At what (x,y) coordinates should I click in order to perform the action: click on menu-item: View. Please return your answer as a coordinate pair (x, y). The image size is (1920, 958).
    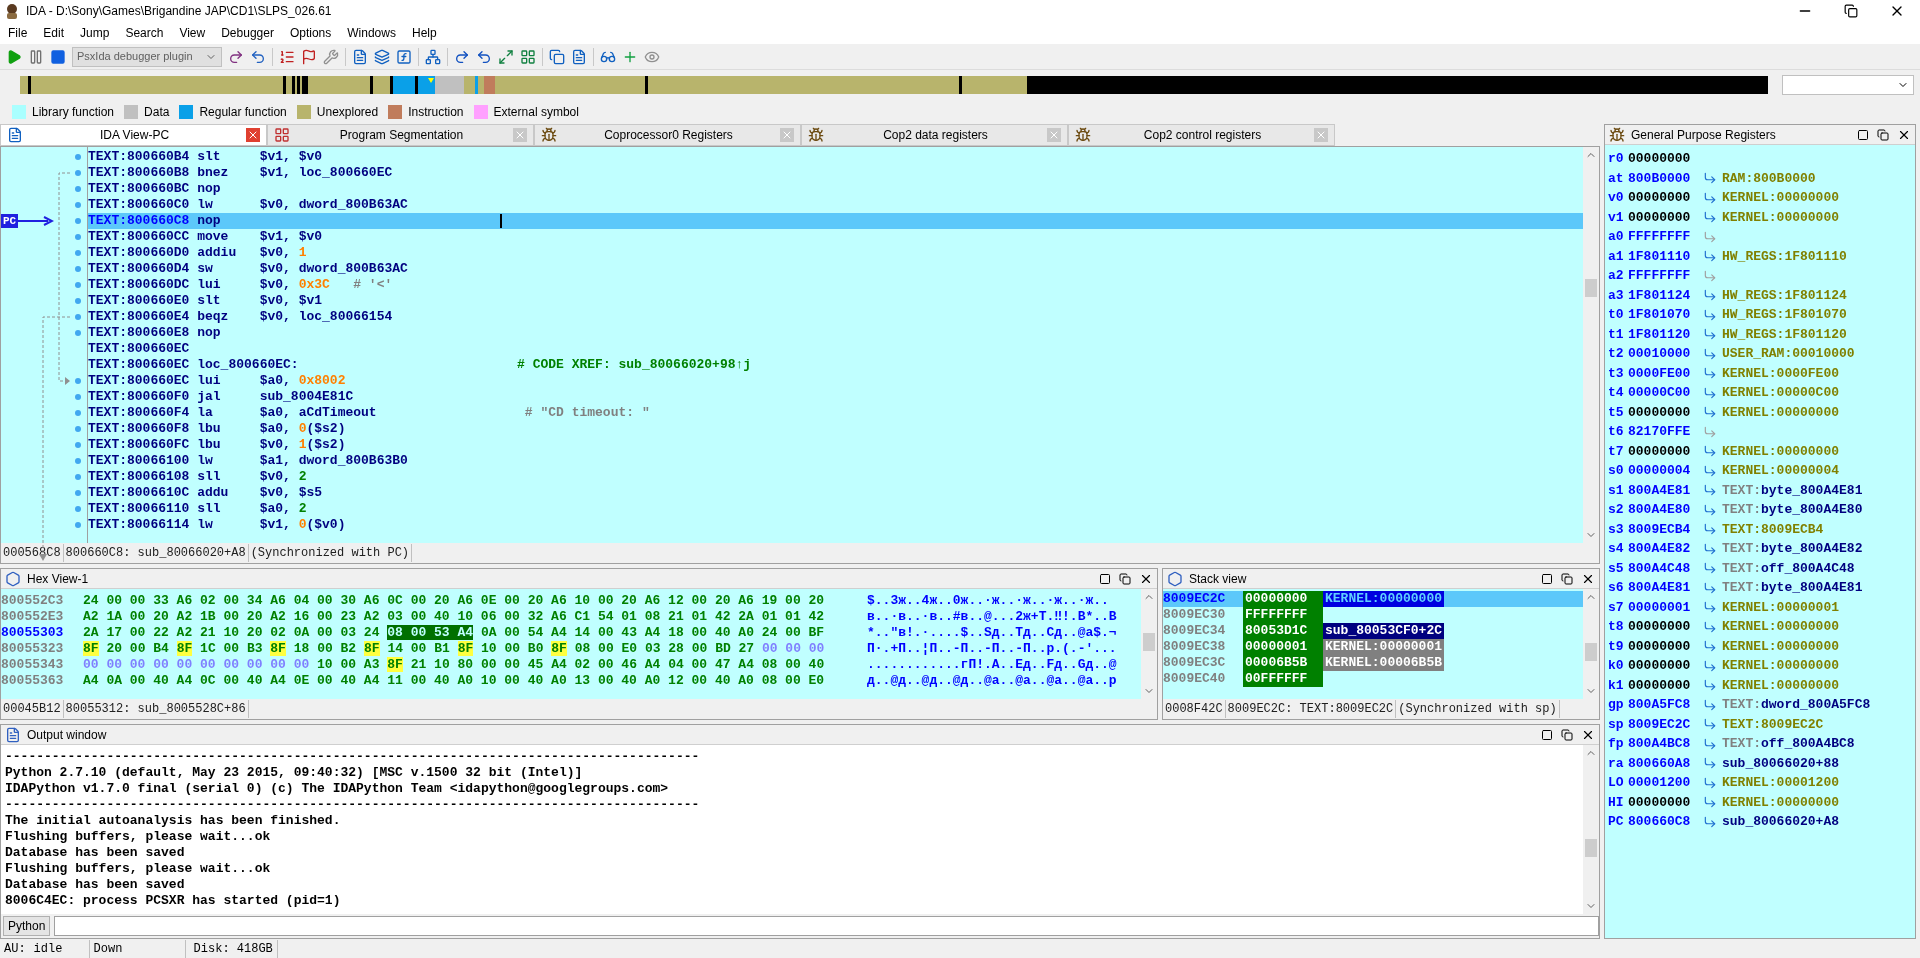
    Looking at the image, I should click on (192, 33).